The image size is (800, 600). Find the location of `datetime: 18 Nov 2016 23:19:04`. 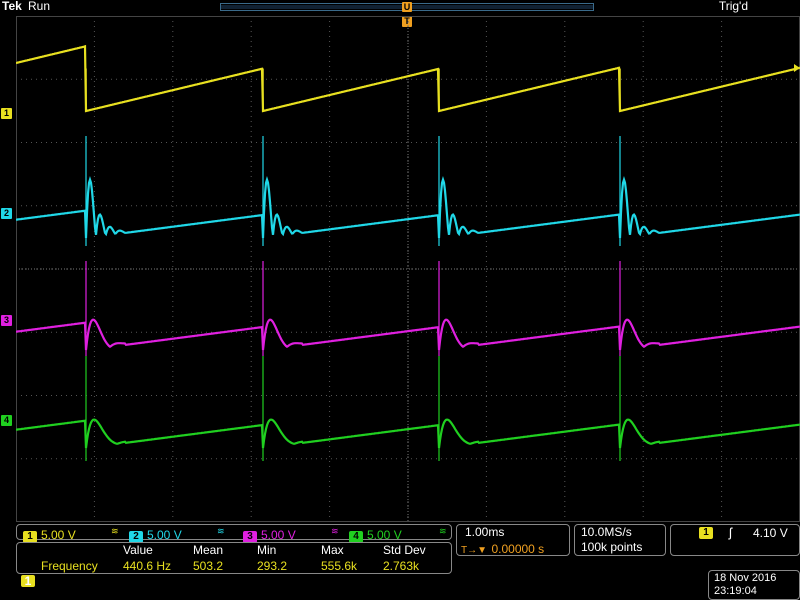

datetime: 18 Nov 2016 23:19:04 is located at coordinates (745, 585).